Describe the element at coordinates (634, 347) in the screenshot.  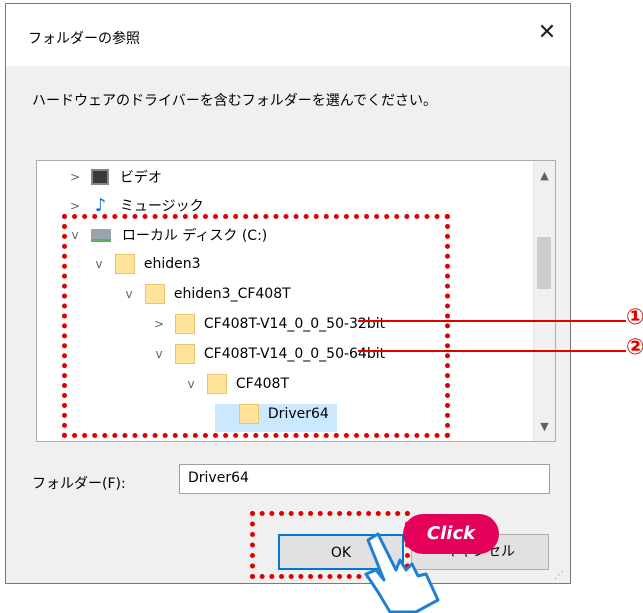
I see `marker-2: ②` at that location.